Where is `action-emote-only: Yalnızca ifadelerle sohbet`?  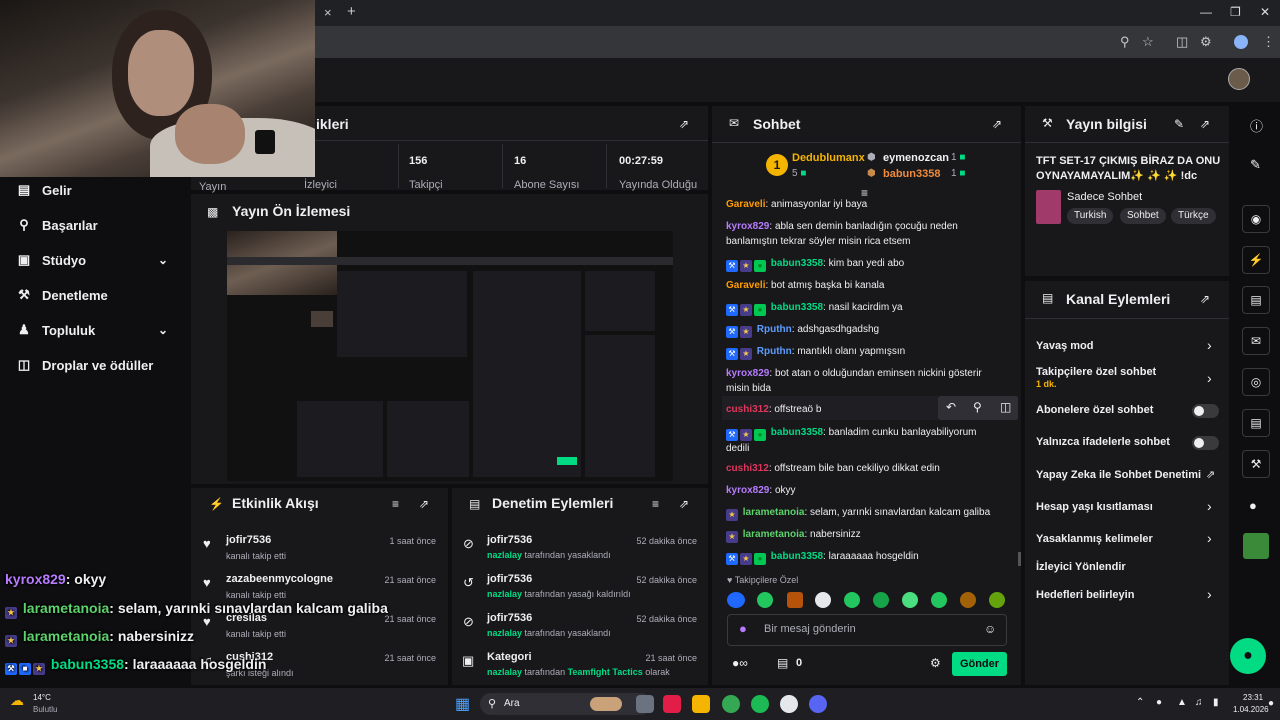
action-emote-only: Yalnızca ifadelerle sohbet is located at coordinates (1103, 442).